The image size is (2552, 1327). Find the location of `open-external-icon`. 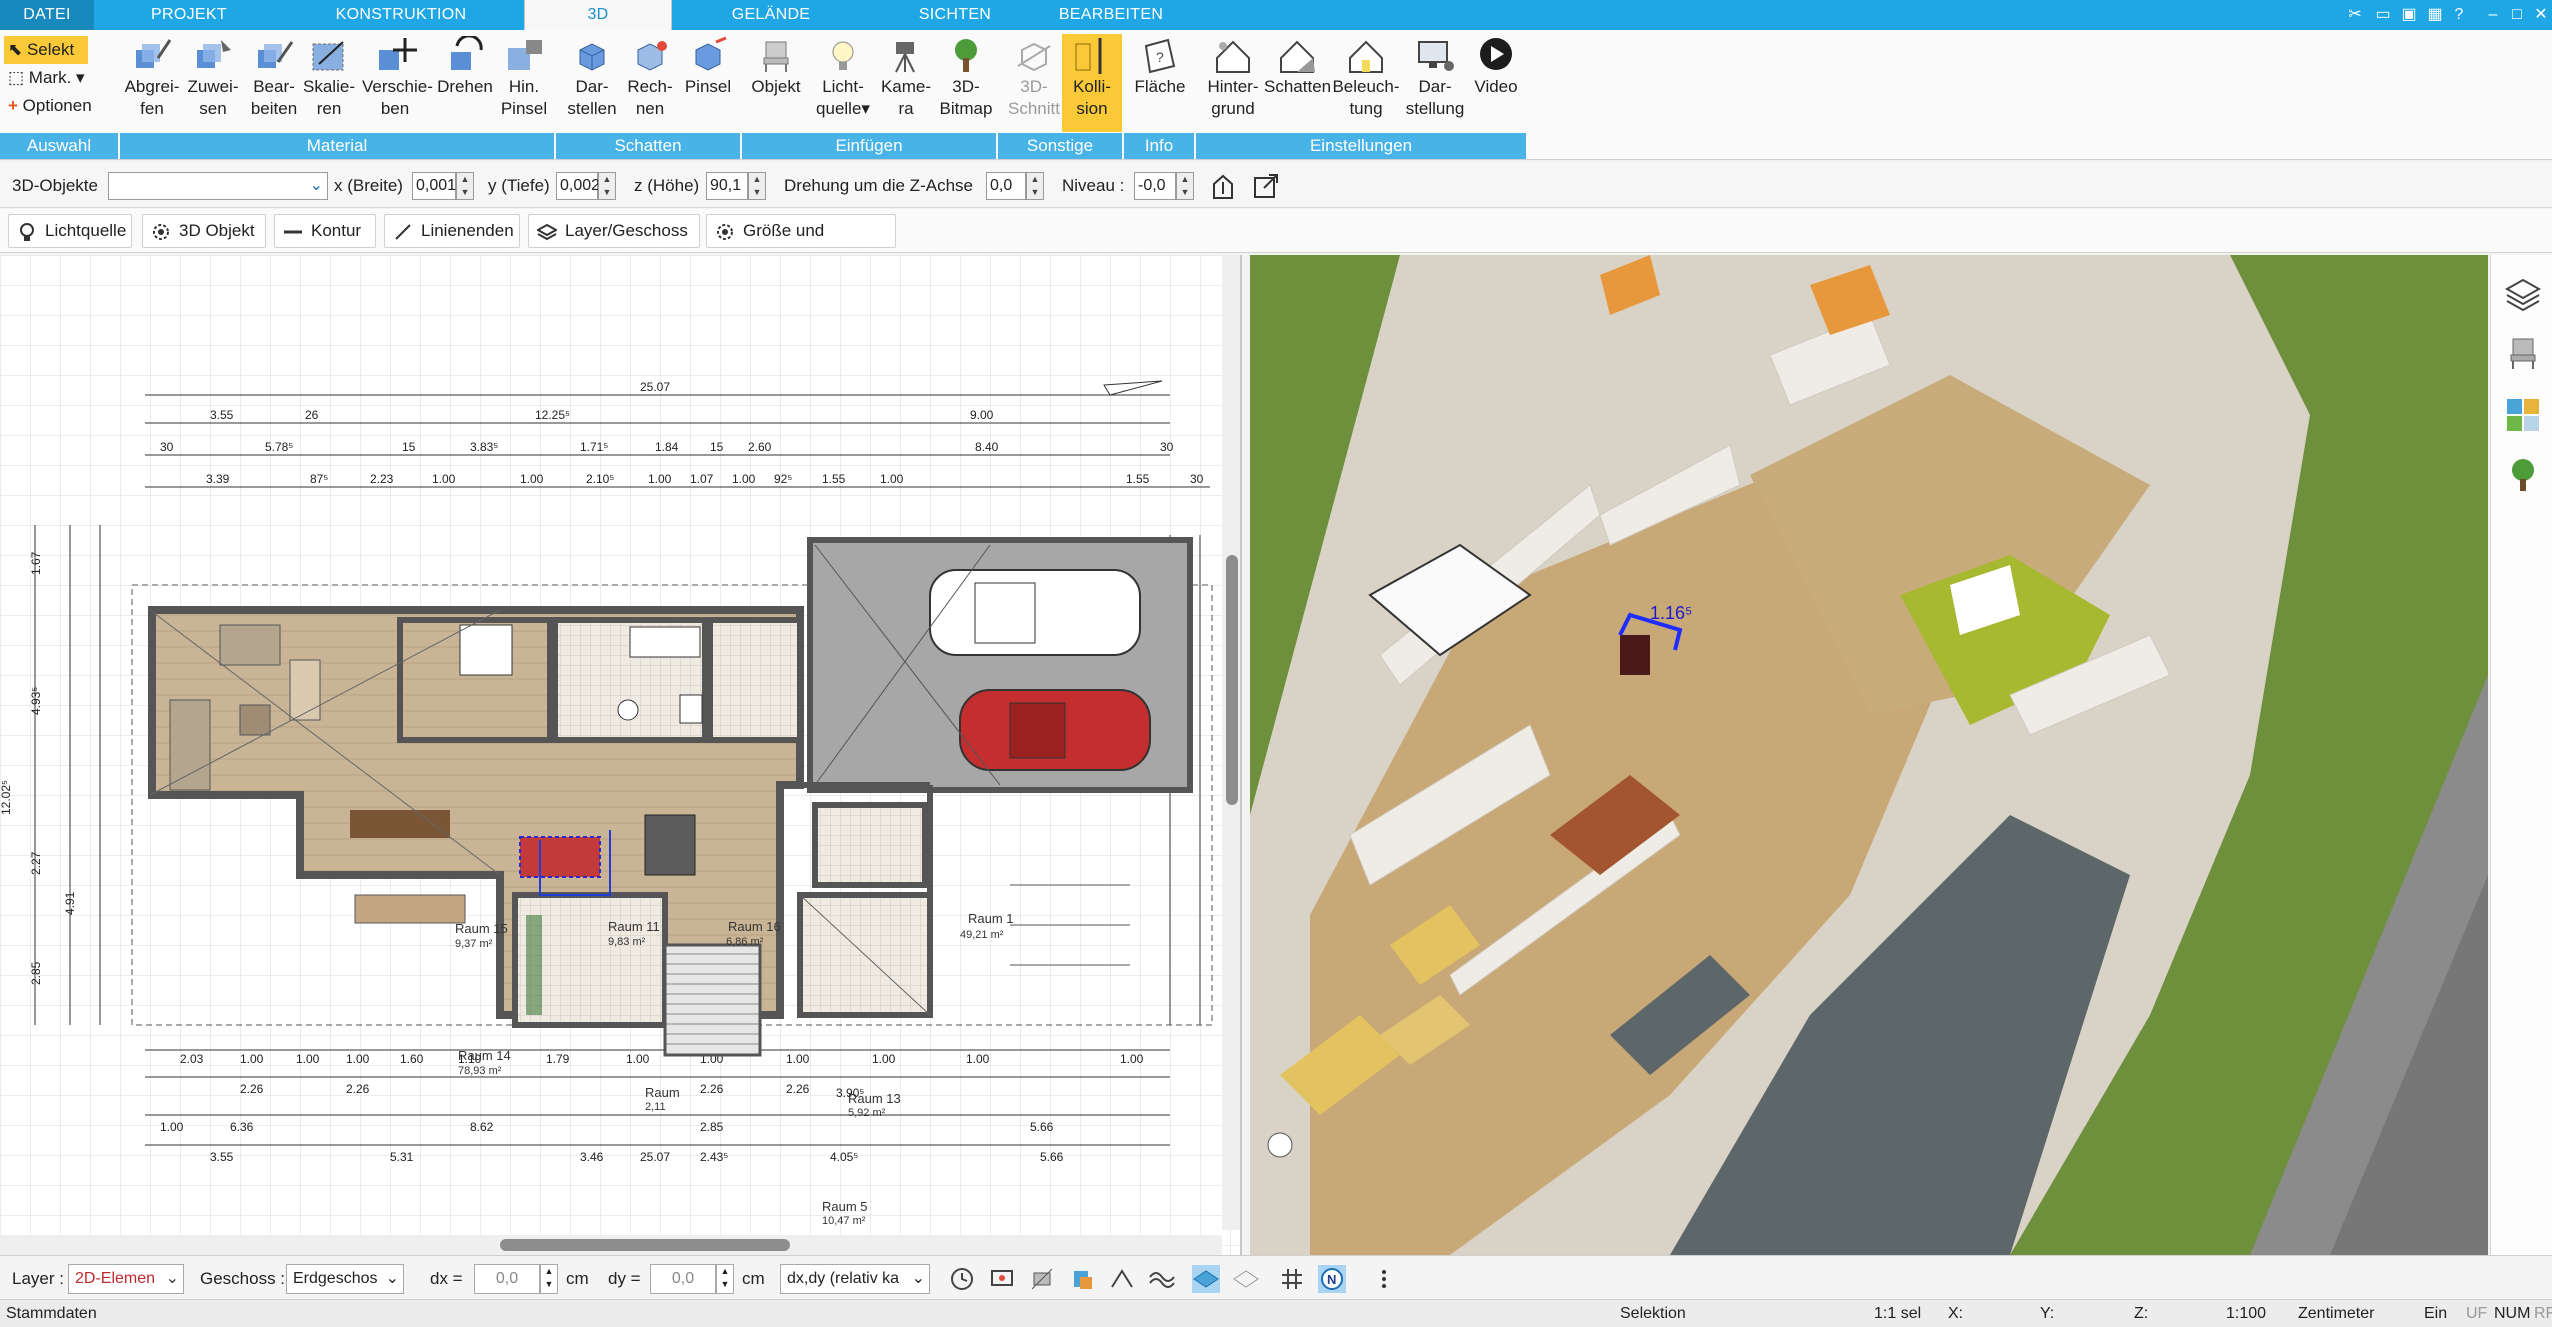

open-external-icon is located at coordinates (1266, 186).